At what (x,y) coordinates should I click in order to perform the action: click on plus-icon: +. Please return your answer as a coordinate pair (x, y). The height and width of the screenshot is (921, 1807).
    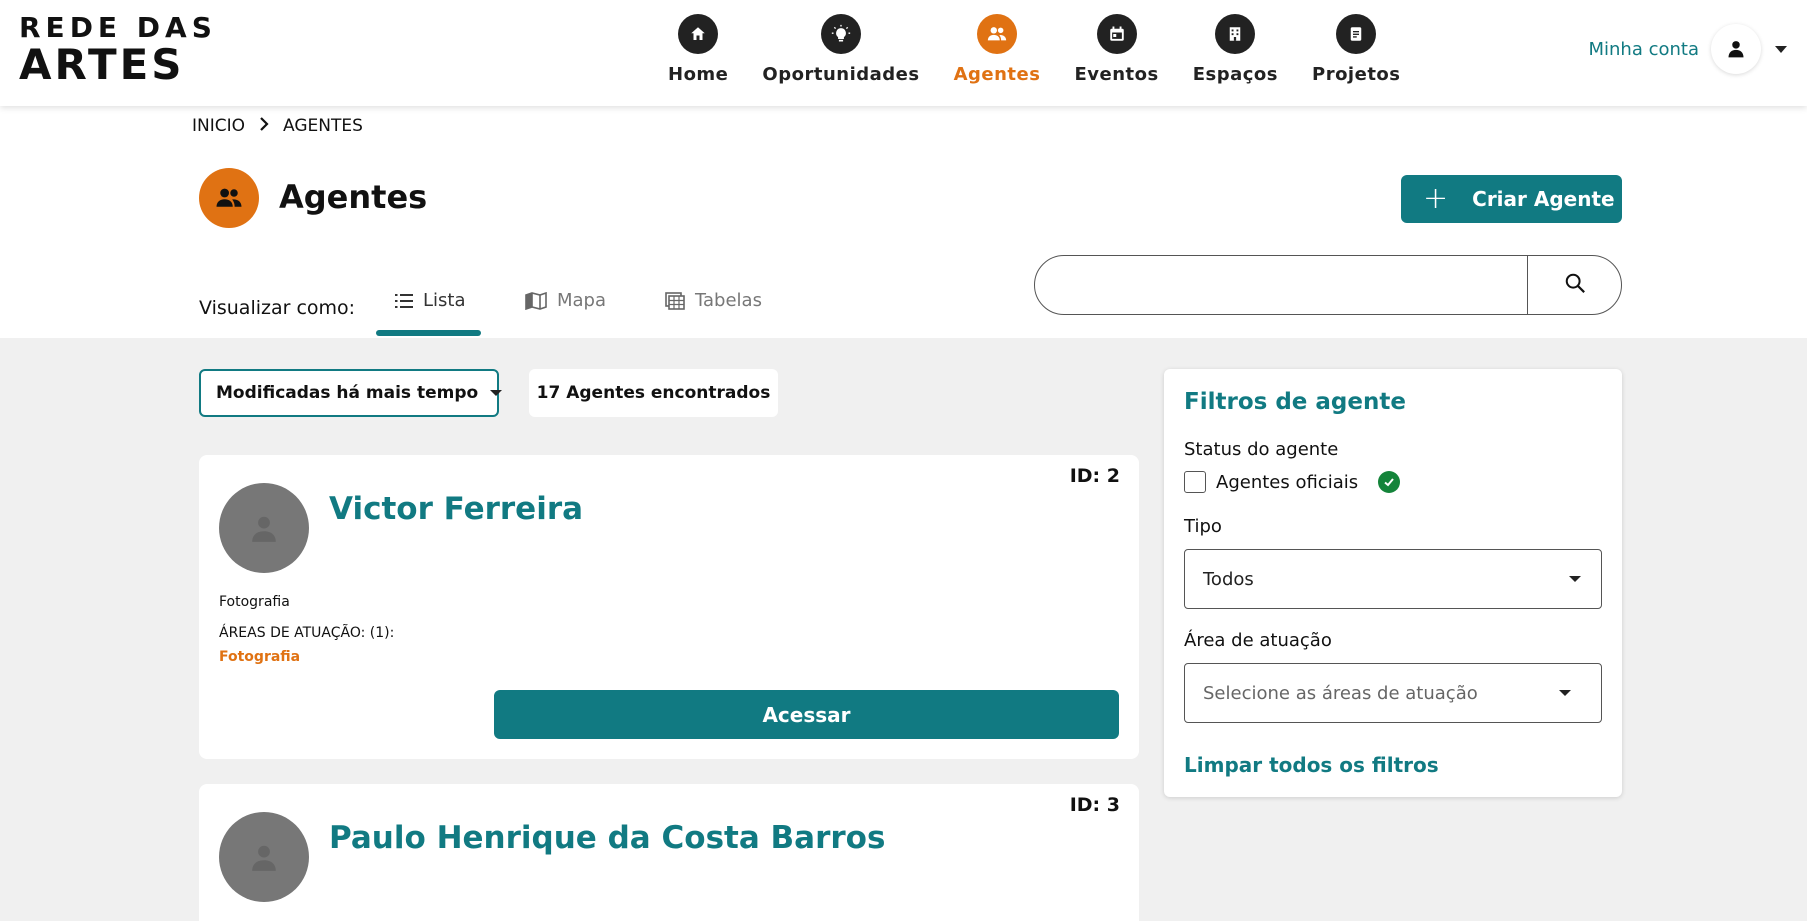
    Looking at the image, I should click on (1436, 198).